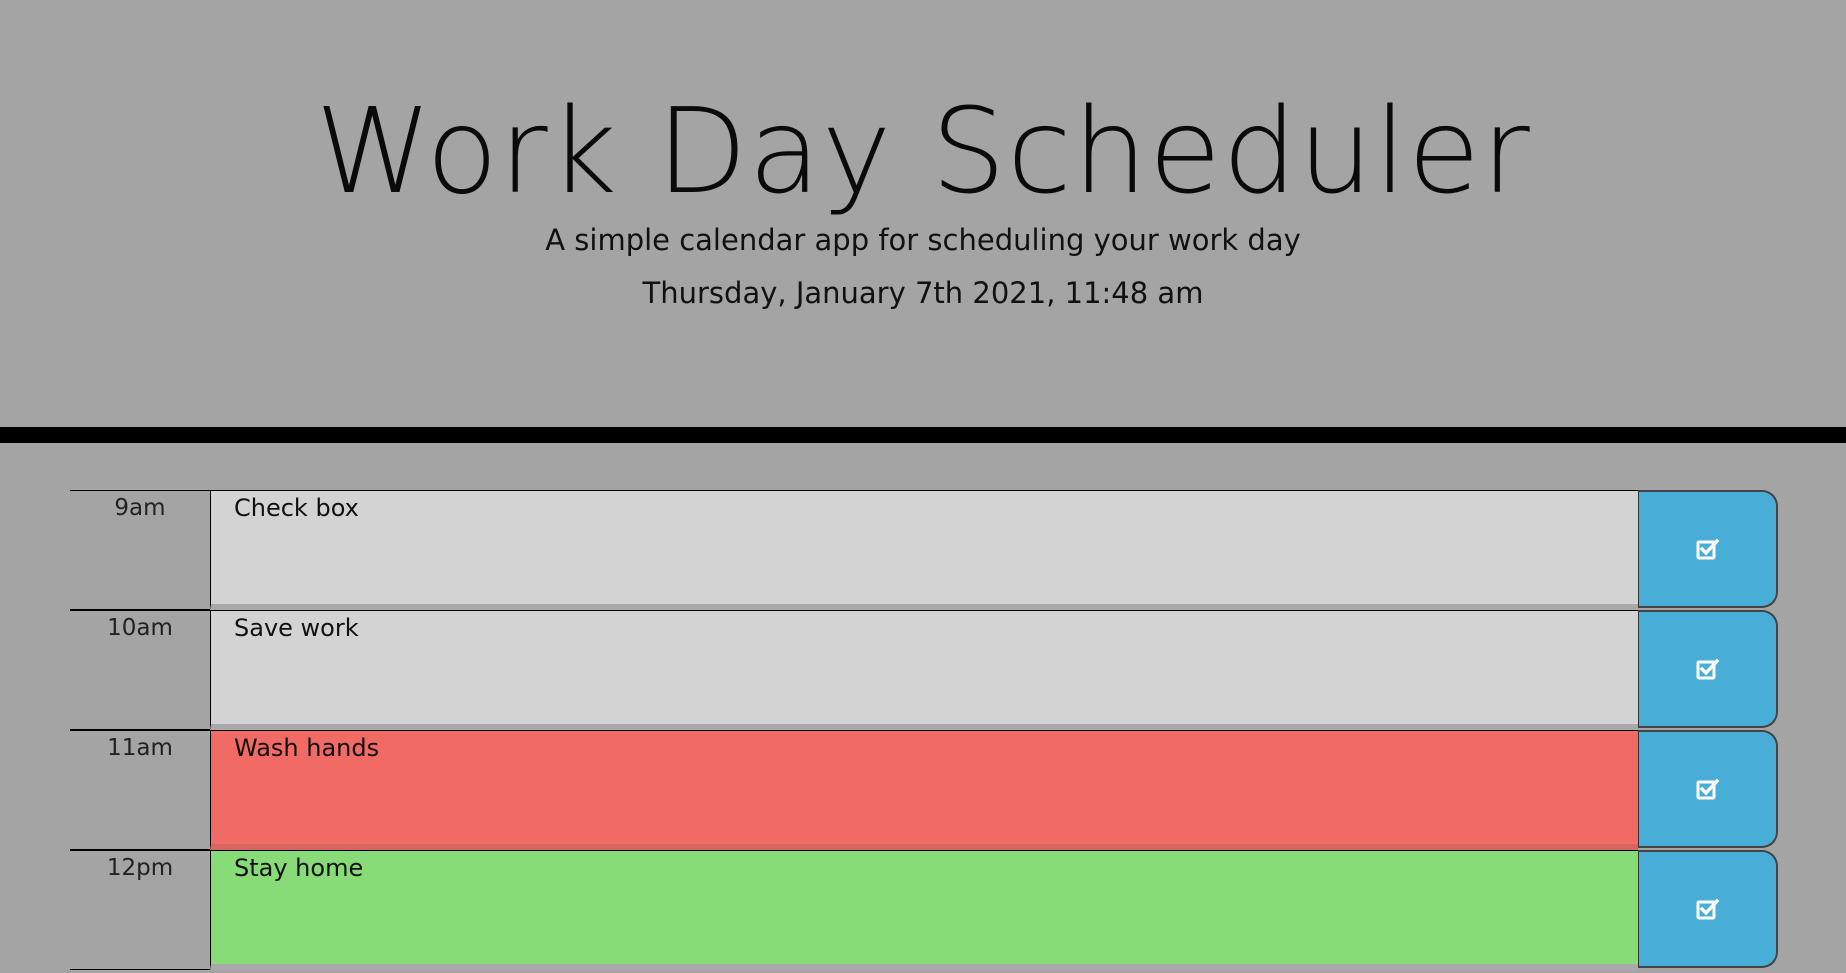  I want to click on time-block: 9am Check box, so click(924, 550).